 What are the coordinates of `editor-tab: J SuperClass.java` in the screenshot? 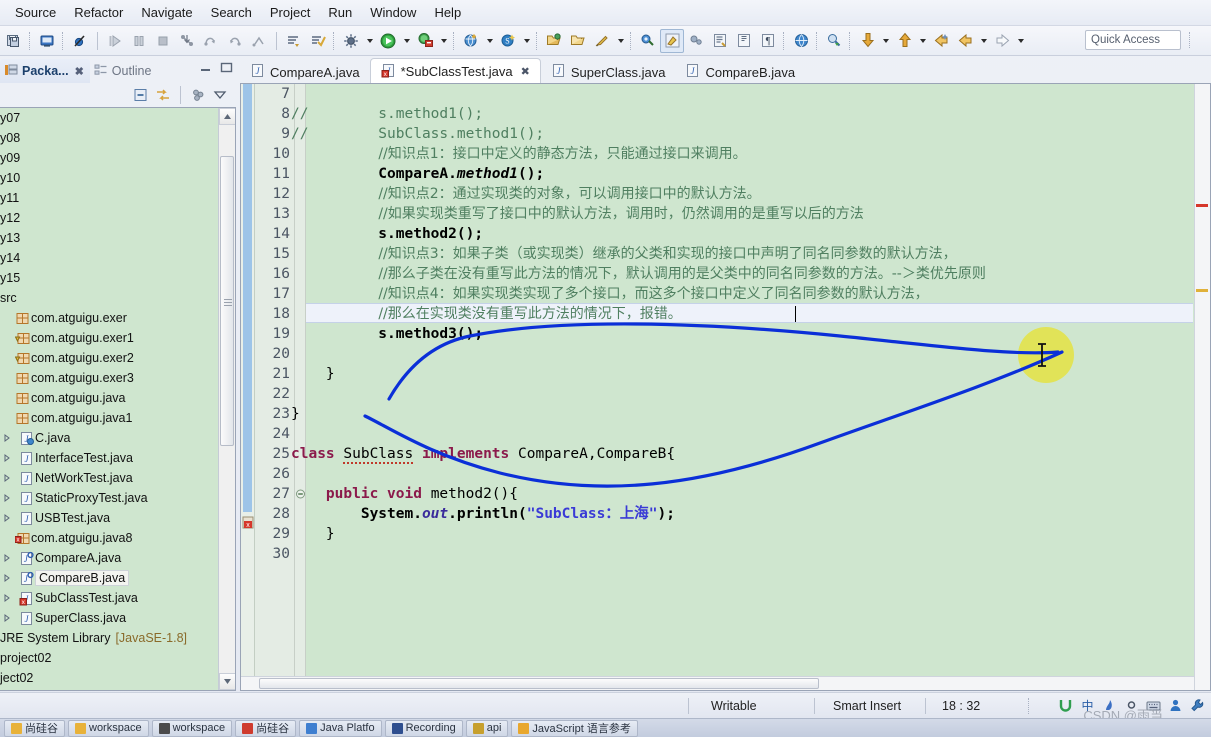 It's located at (608, 72).